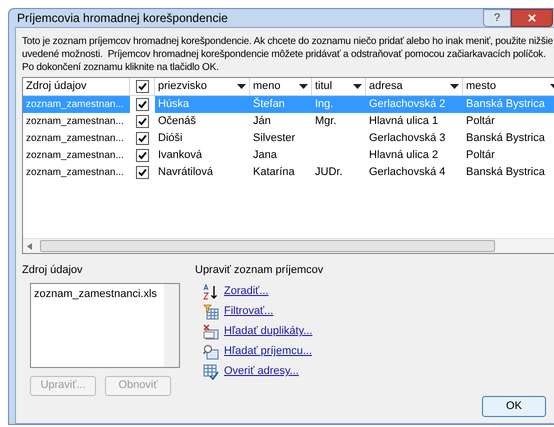 The image size is (554, 427). Describe the element at coordinates (274, 138) in the screenshot. I see `table-cell: Silvester` at that location.